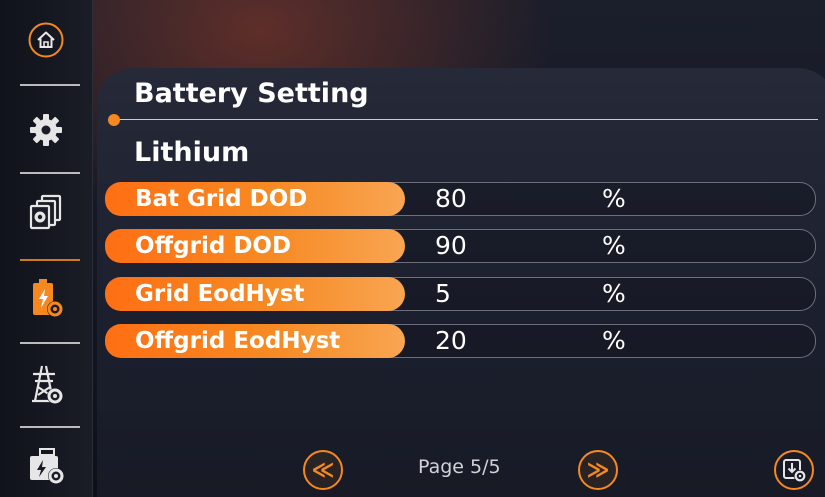  I want to click on setting-label: Offgrid EodHyst, so click(255, 341).